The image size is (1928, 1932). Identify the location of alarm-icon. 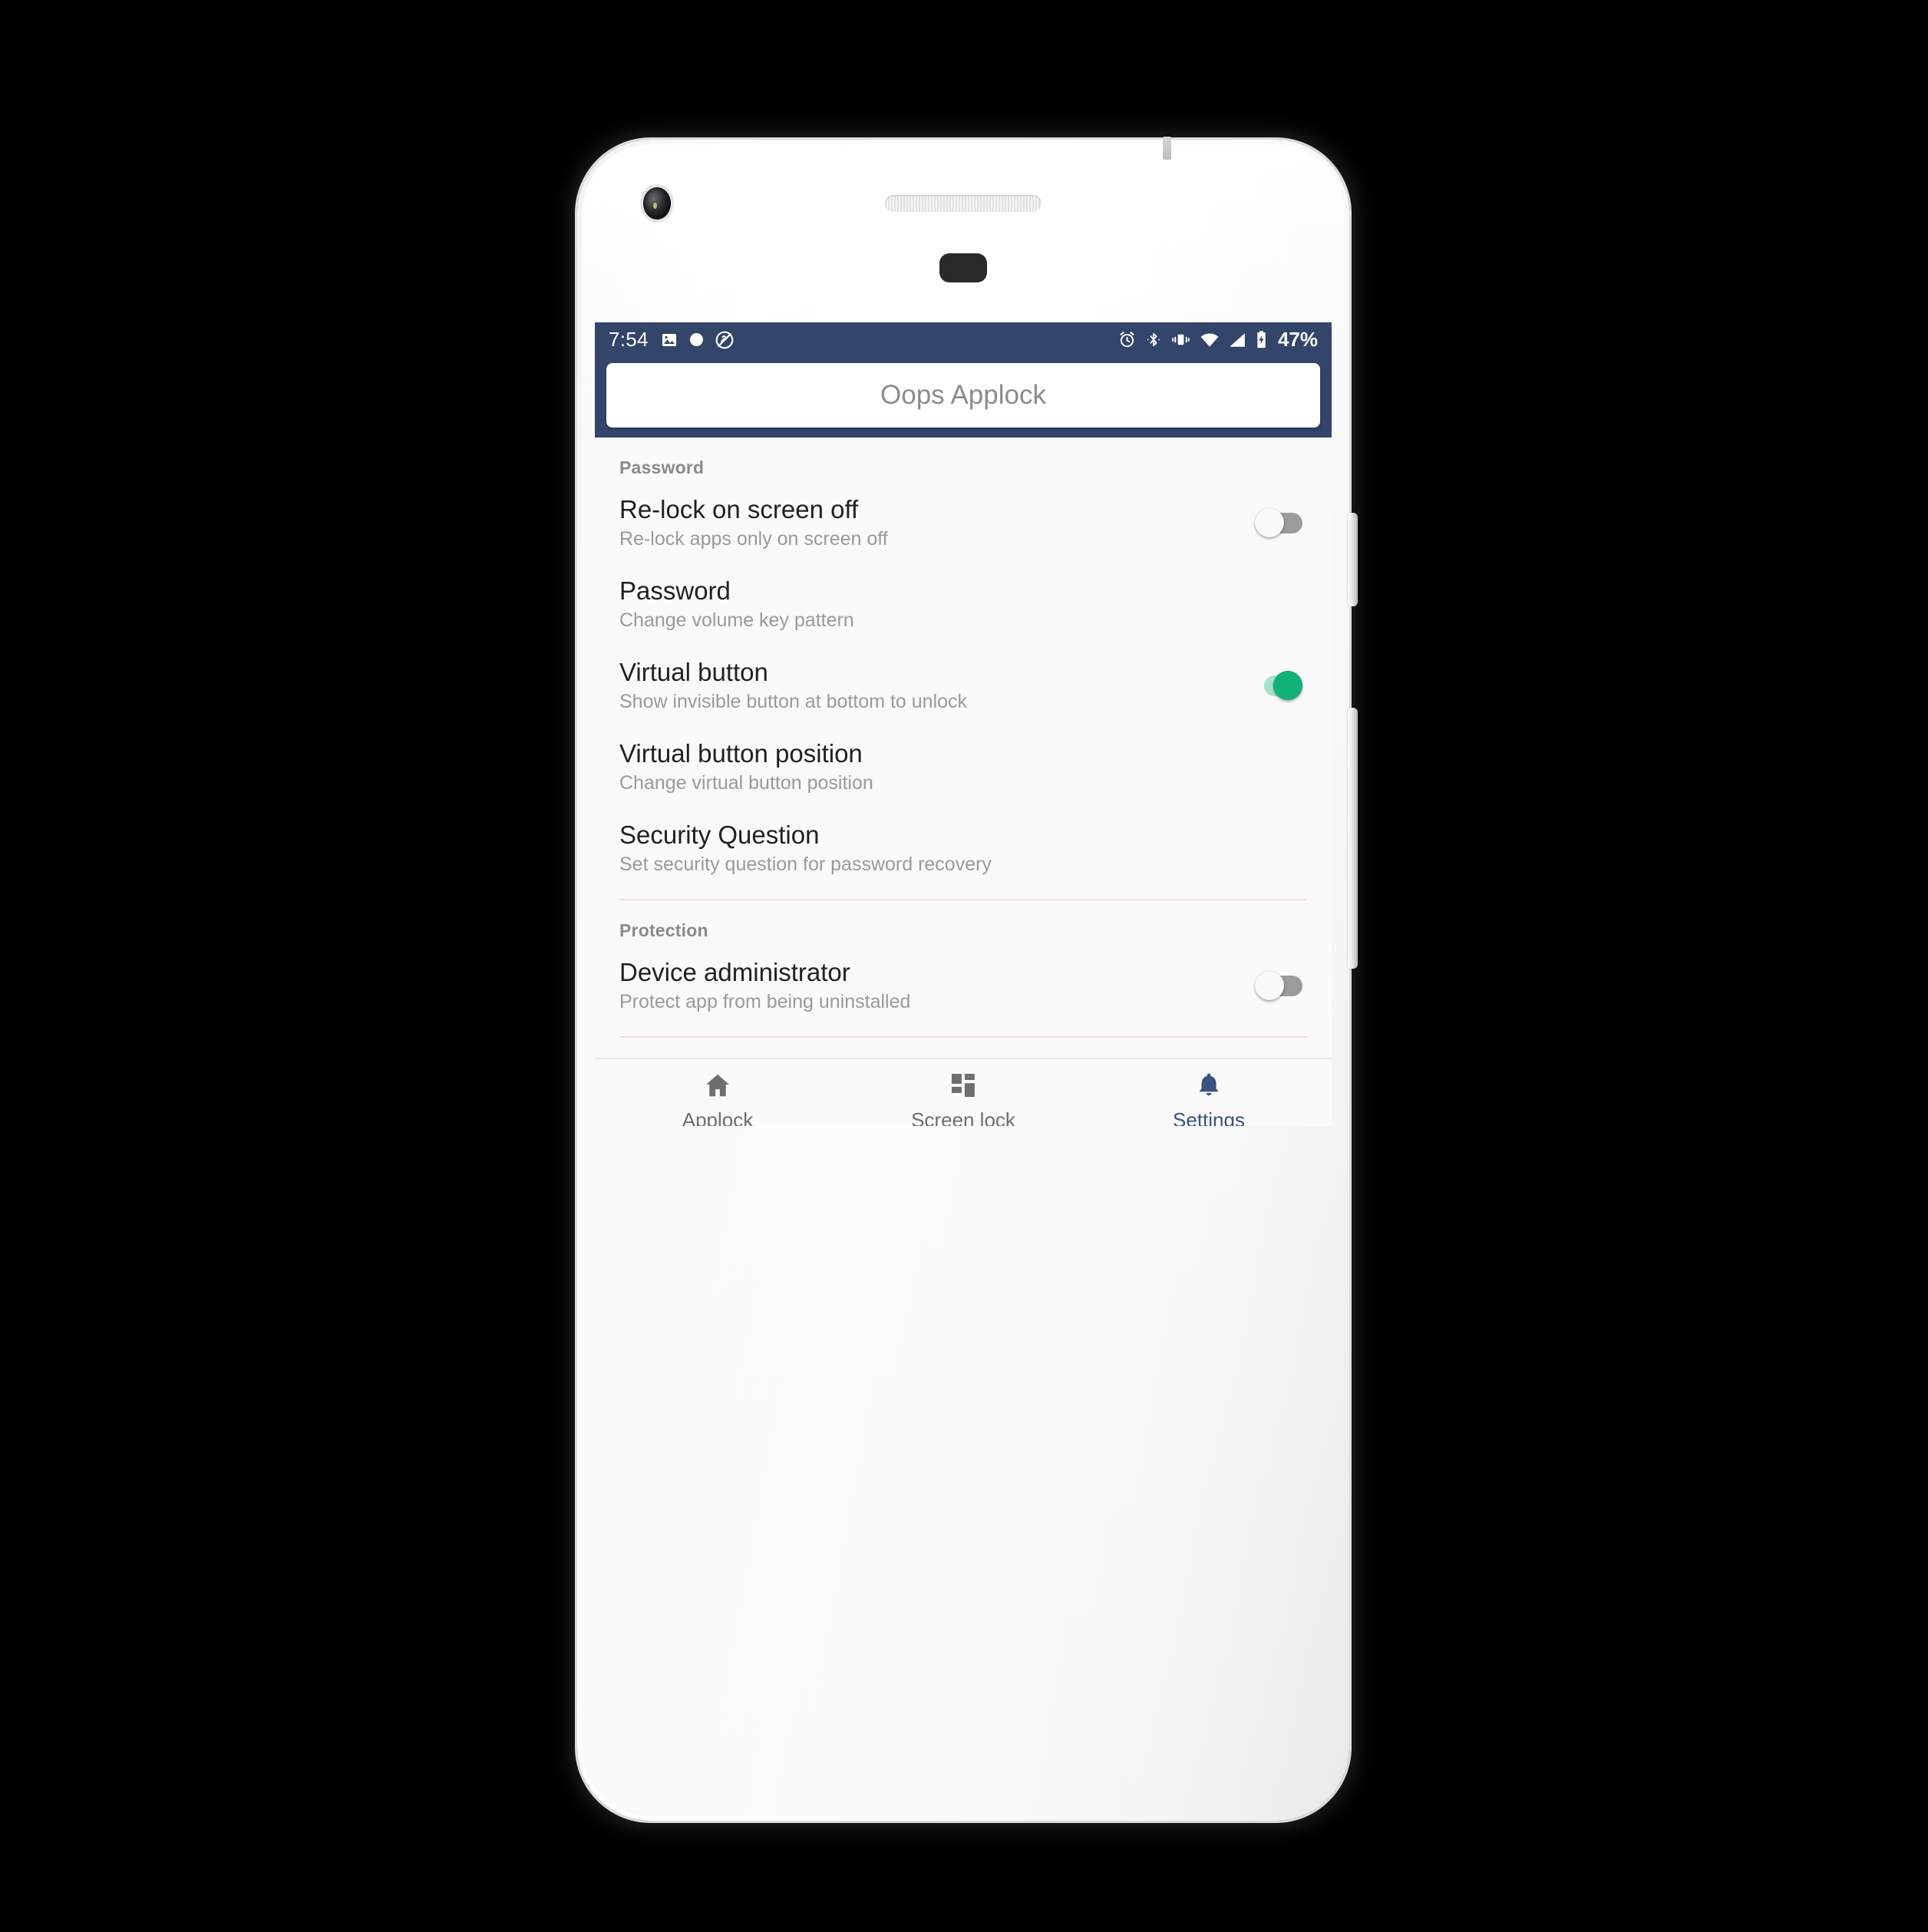
(1128, 339).